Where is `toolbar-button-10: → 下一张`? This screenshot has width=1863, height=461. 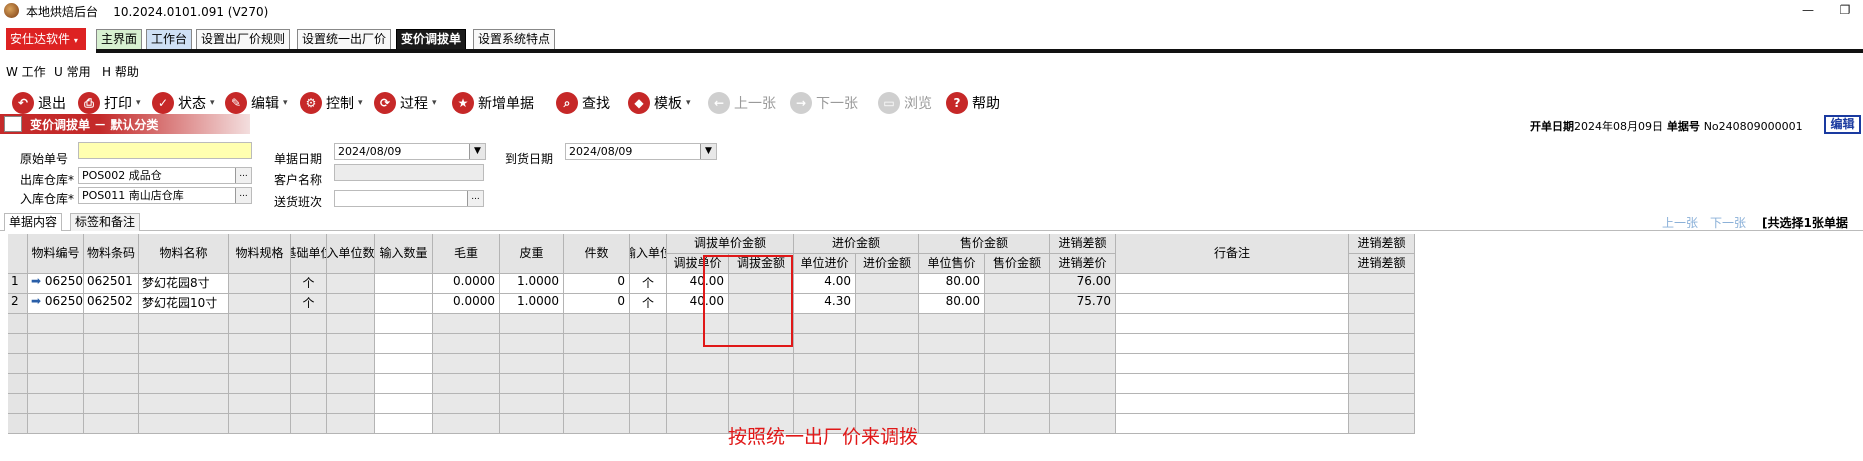 toolbar-button-10: → 下一张 is located at coordinates (824, 103).